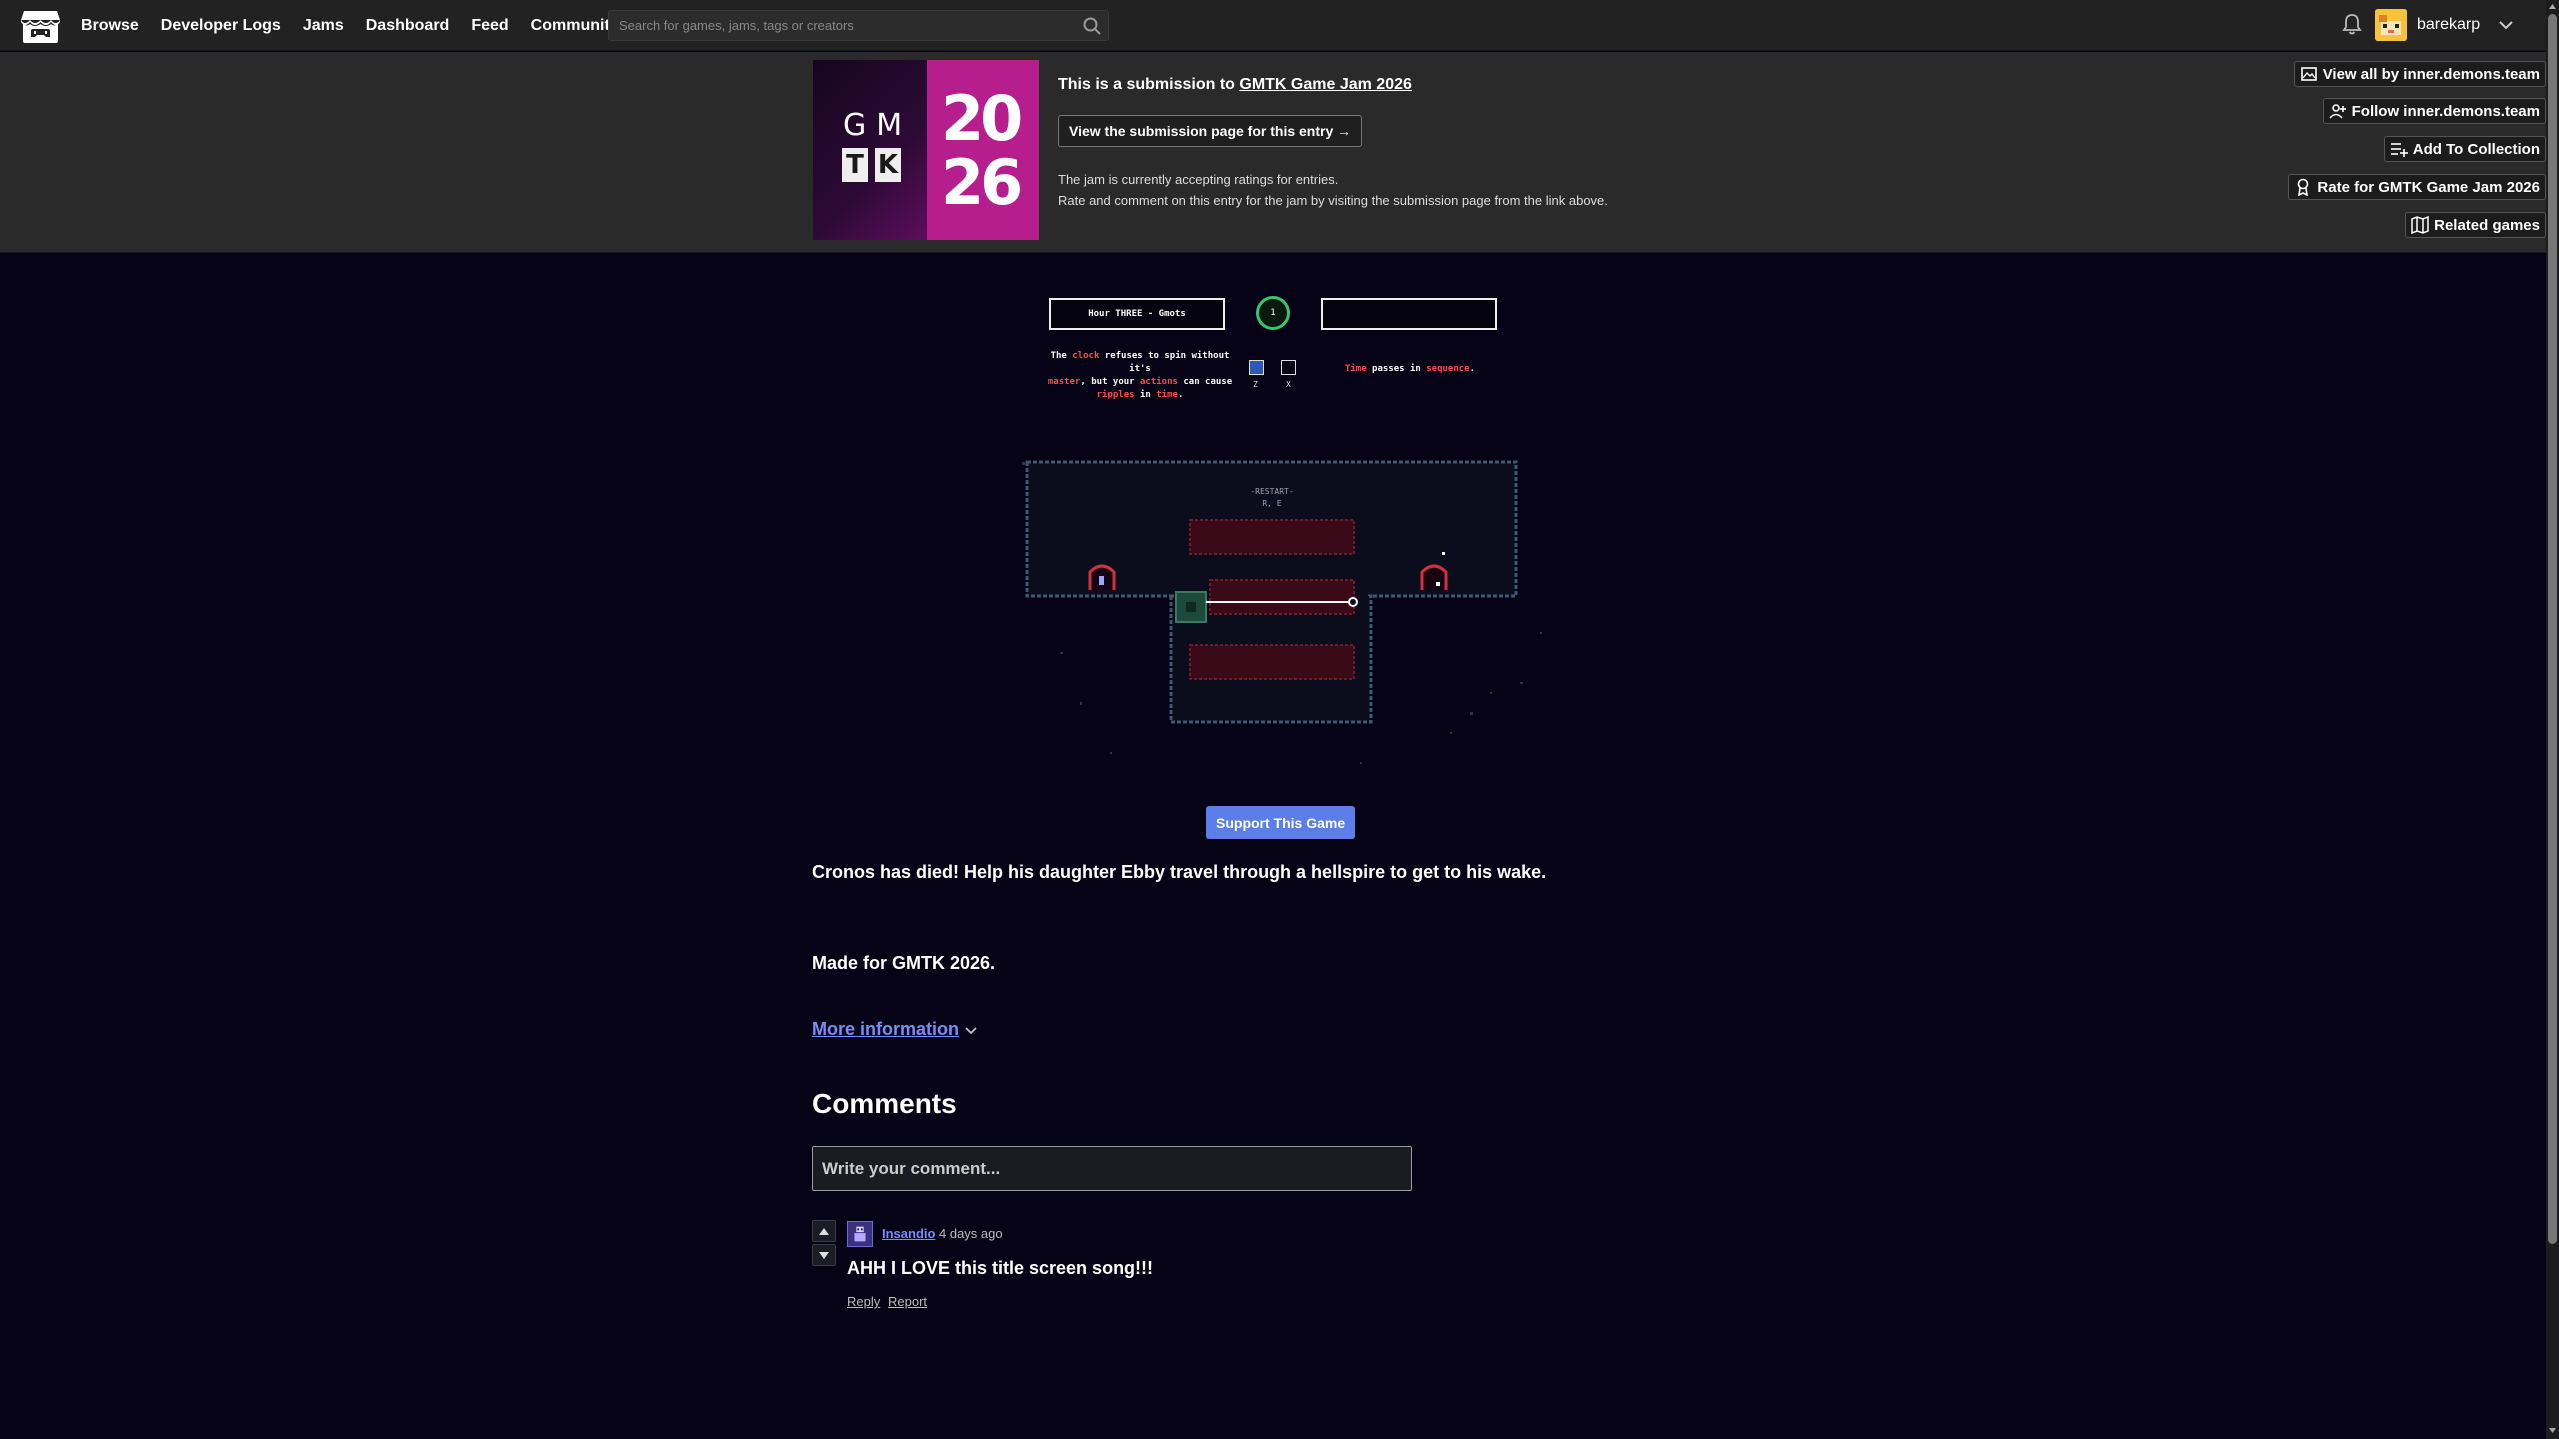 The width and height of the screenshot is (2559, 1439). I want to click on scrollbar-thumb, so click(2552, 629).